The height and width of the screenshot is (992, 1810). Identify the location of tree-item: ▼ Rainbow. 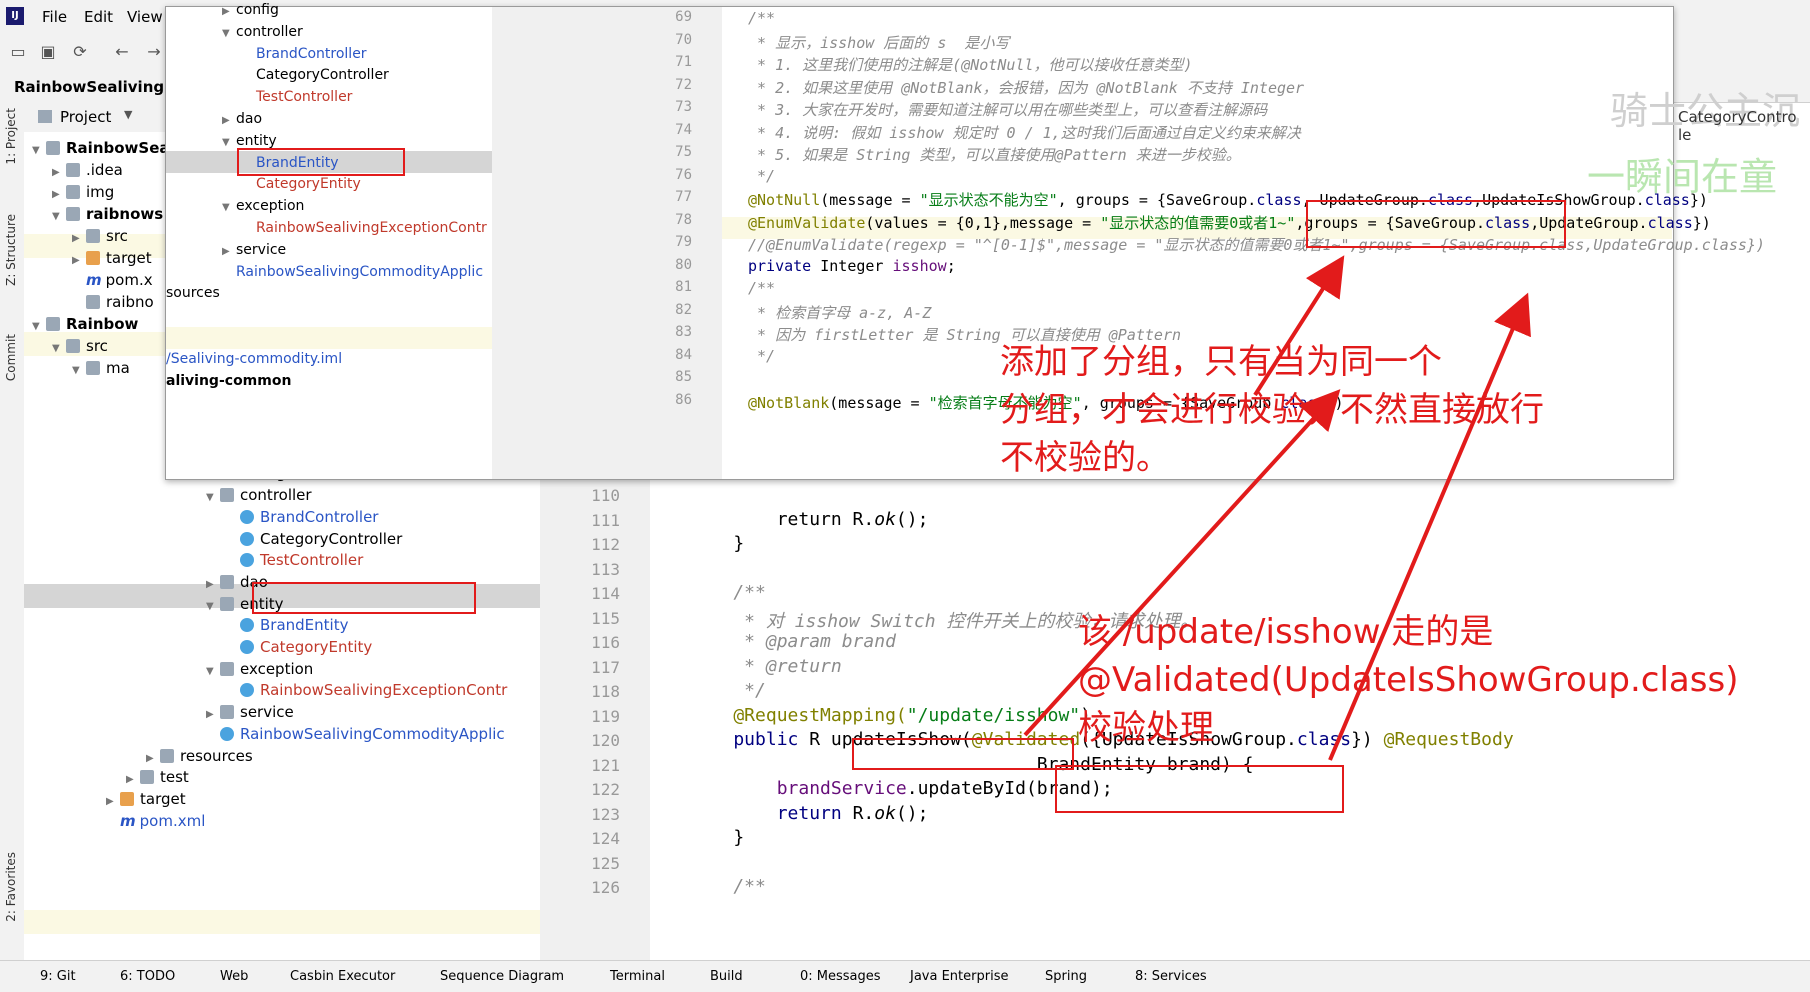
(85, 324).